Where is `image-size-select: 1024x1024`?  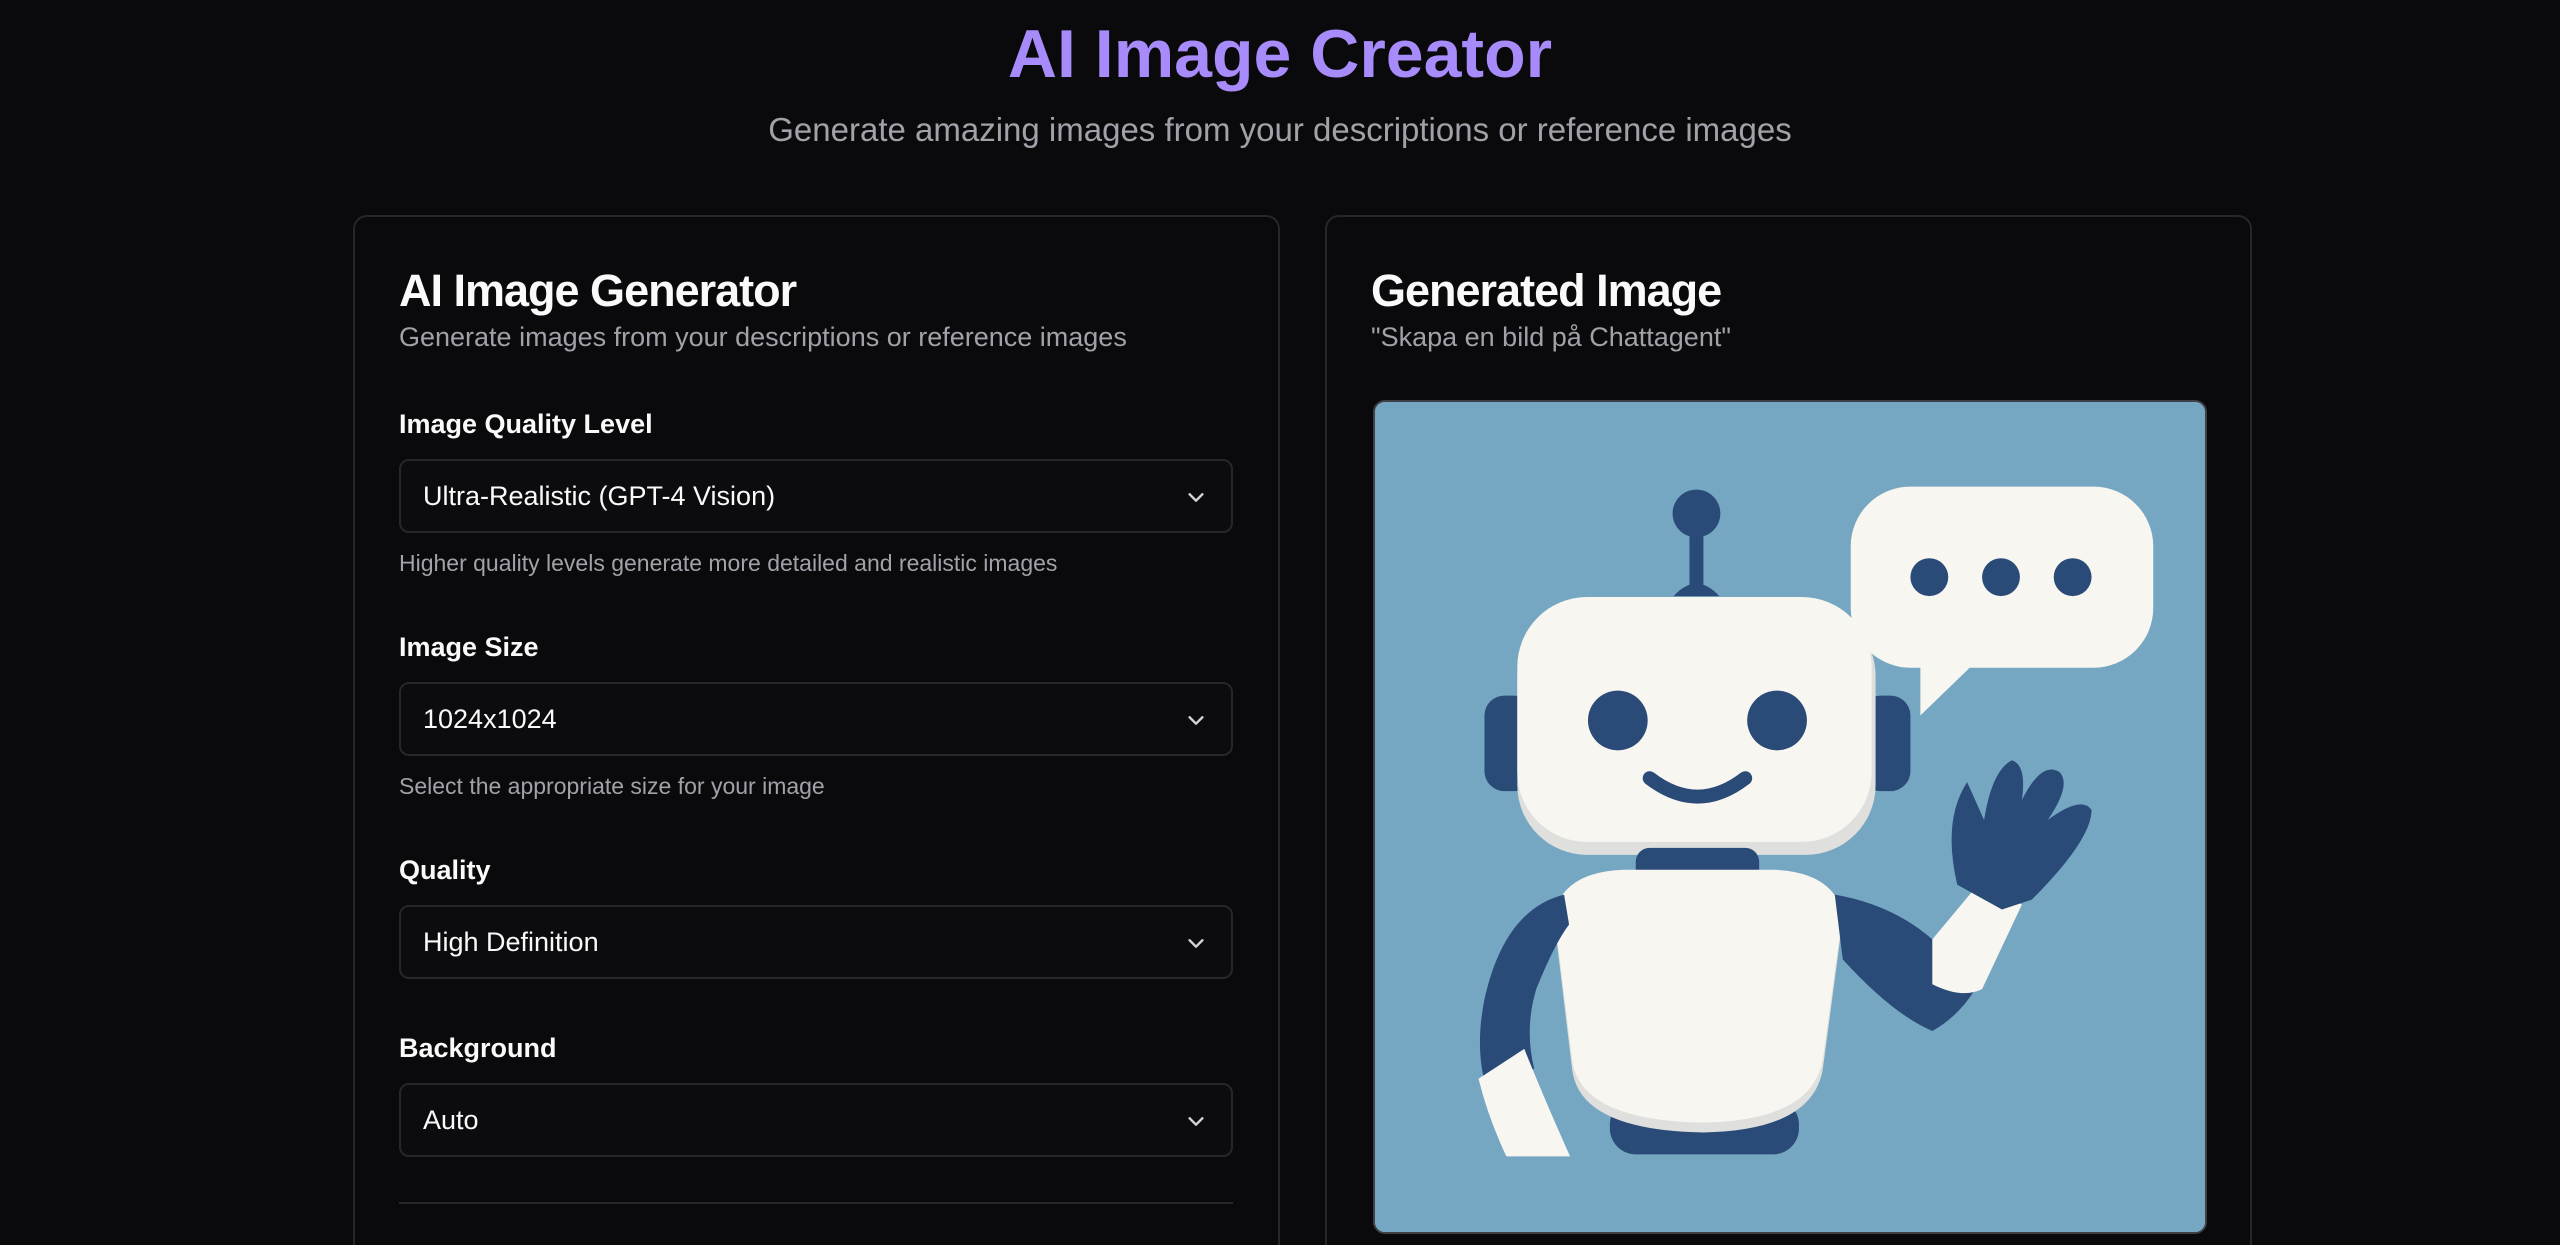
image-size-select: 1024x1024 is located at coordinates (816, 719).